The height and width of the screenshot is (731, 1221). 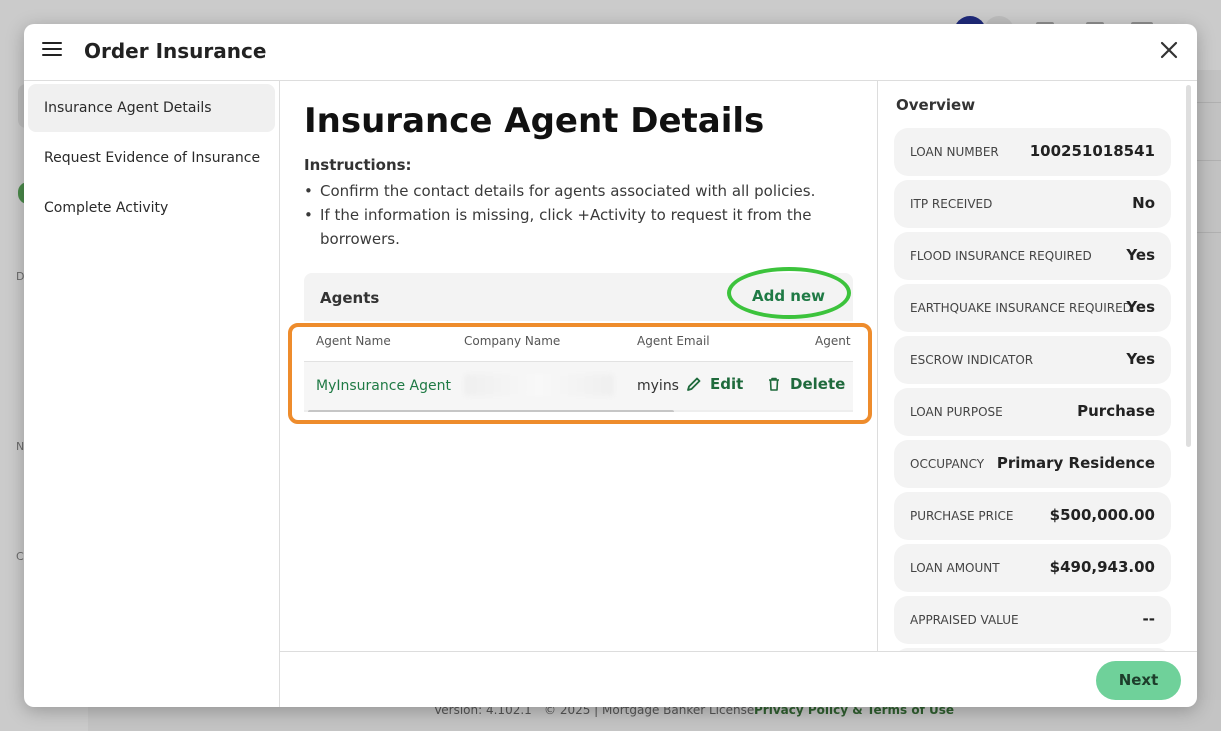 What do you see at coordinates (1032, 568) in the screenshot?
I see `overview-item-loan-amount: LOAN AMOUNT $490,943.00` at bounding box center [1032, 568].